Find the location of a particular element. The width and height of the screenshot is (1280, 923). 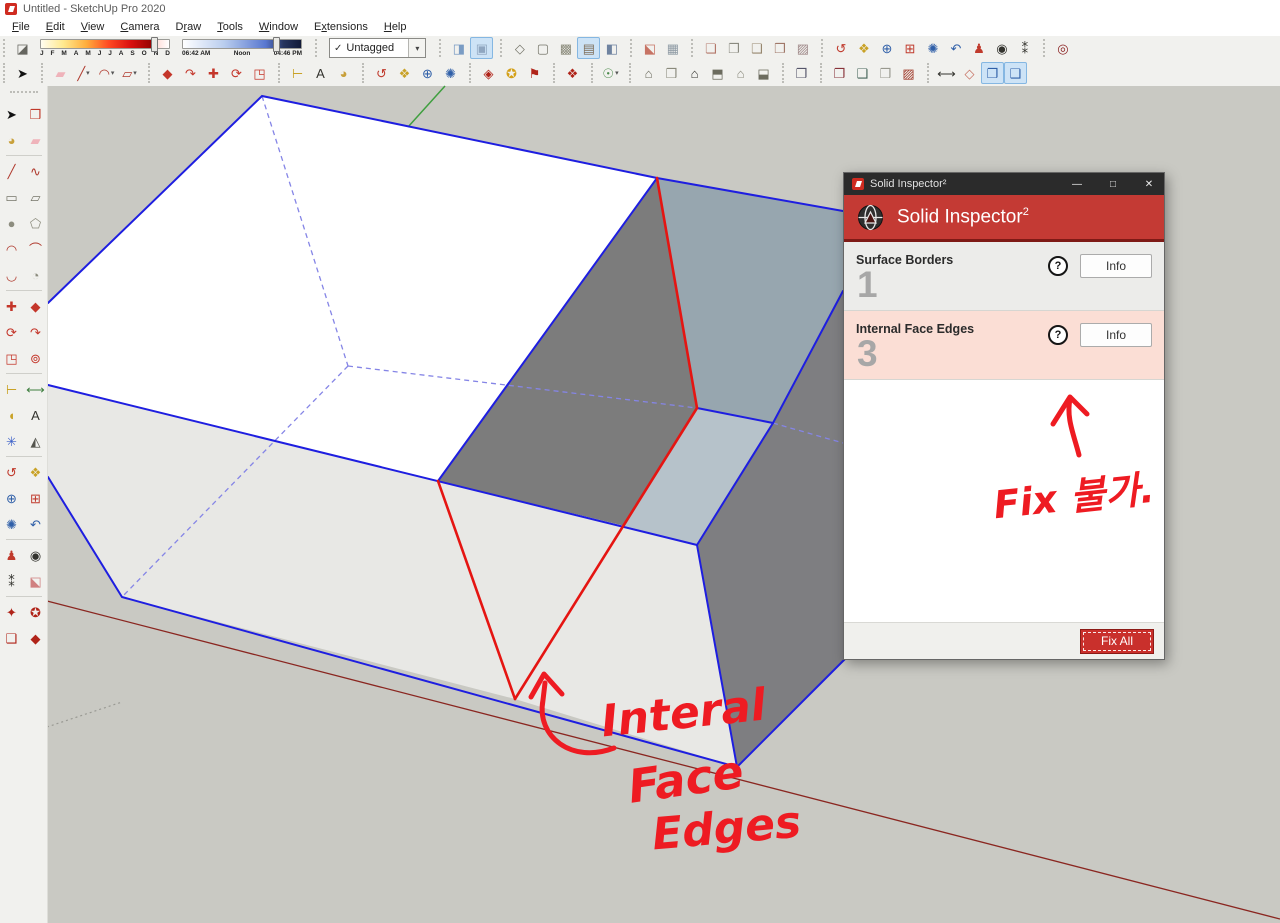

shape-tool-icon: ▱ ▾ is located at coordinates (129, 73).